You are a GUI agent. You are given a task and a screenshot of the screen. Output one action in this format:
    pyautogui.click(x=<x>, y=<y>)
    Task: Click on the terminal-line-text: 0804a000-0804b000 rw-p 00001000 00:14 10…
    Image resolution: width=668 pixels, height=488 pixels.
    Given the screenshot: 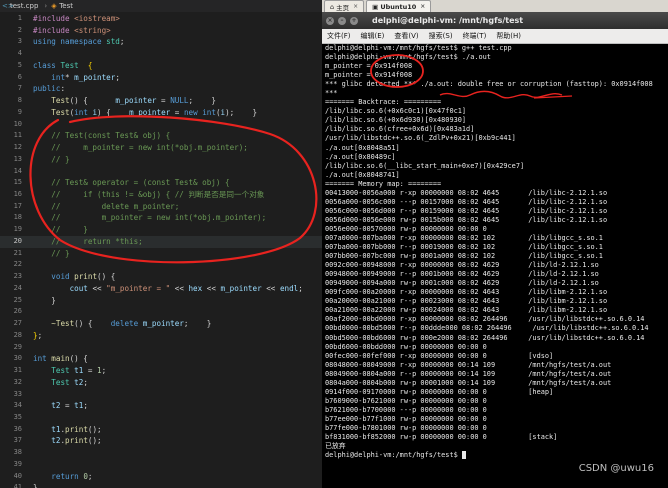 What is the action you would take?
    pyautogui.click(x=468, y=382)
    